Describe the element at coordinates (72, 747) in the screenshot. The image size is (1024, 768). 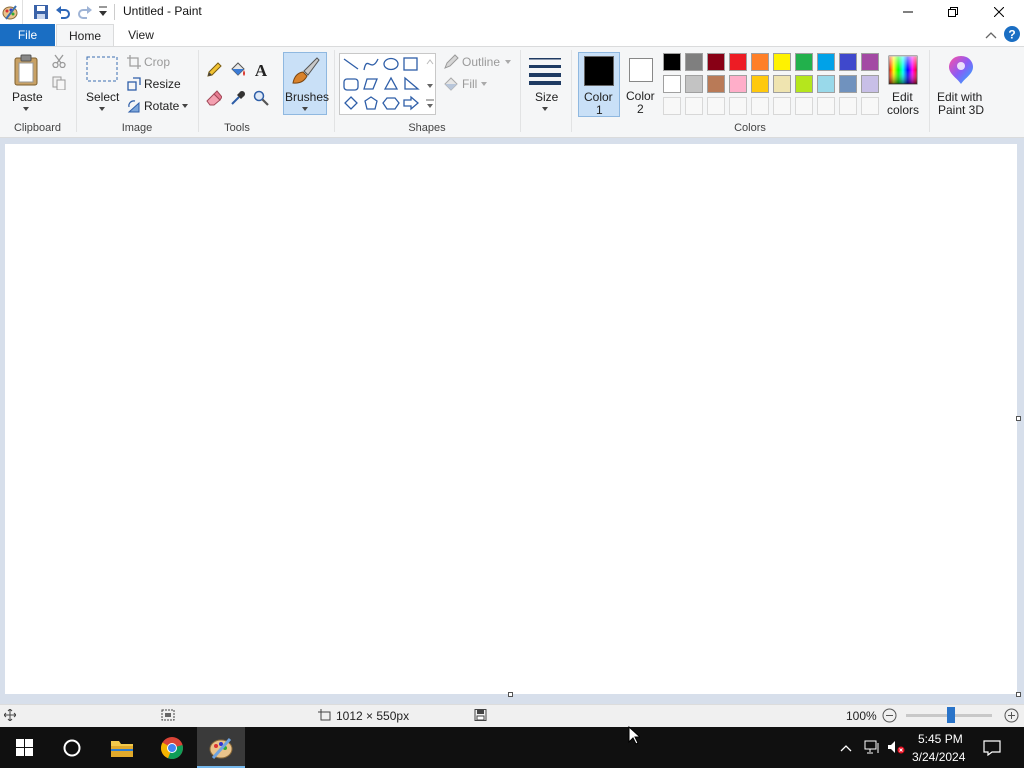
I see `cortana-button` at that location.